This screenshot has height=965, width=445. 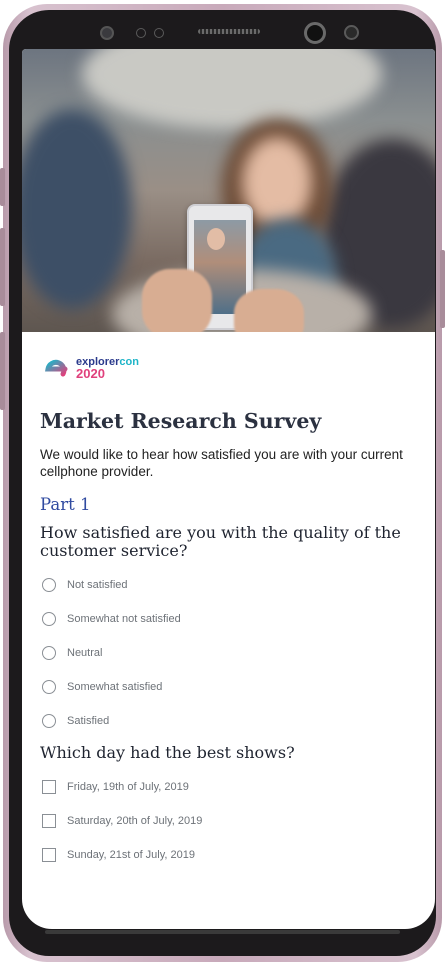 I want to click on explorercon-e-logo-icon, so click(x=55, y=368).